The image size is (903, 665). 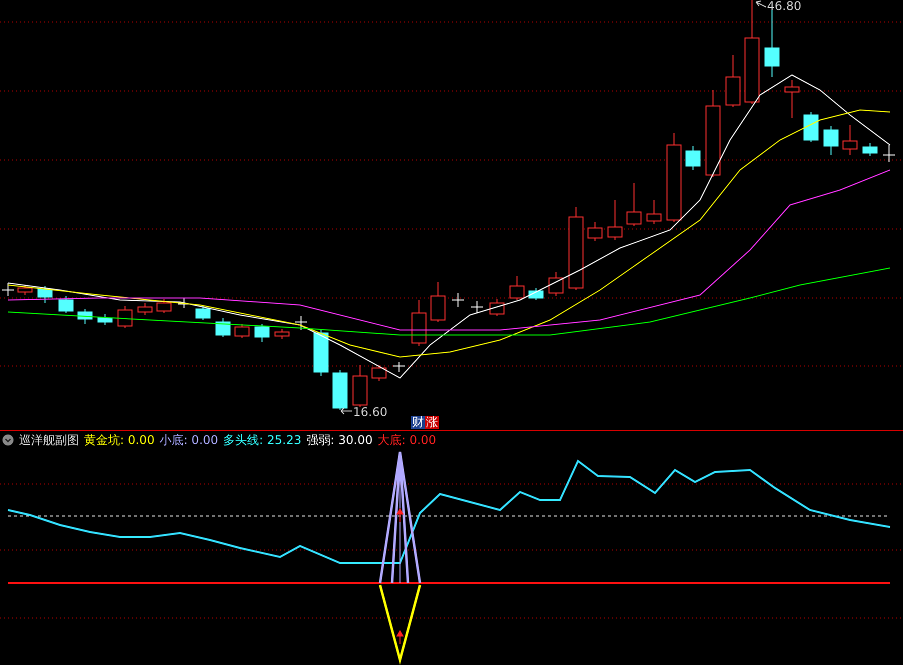 What do you see at coordinates (407, 440) in the screenshot?
I see `indicator-reading: 大底: 0.00` at bounding box center [407, 440].